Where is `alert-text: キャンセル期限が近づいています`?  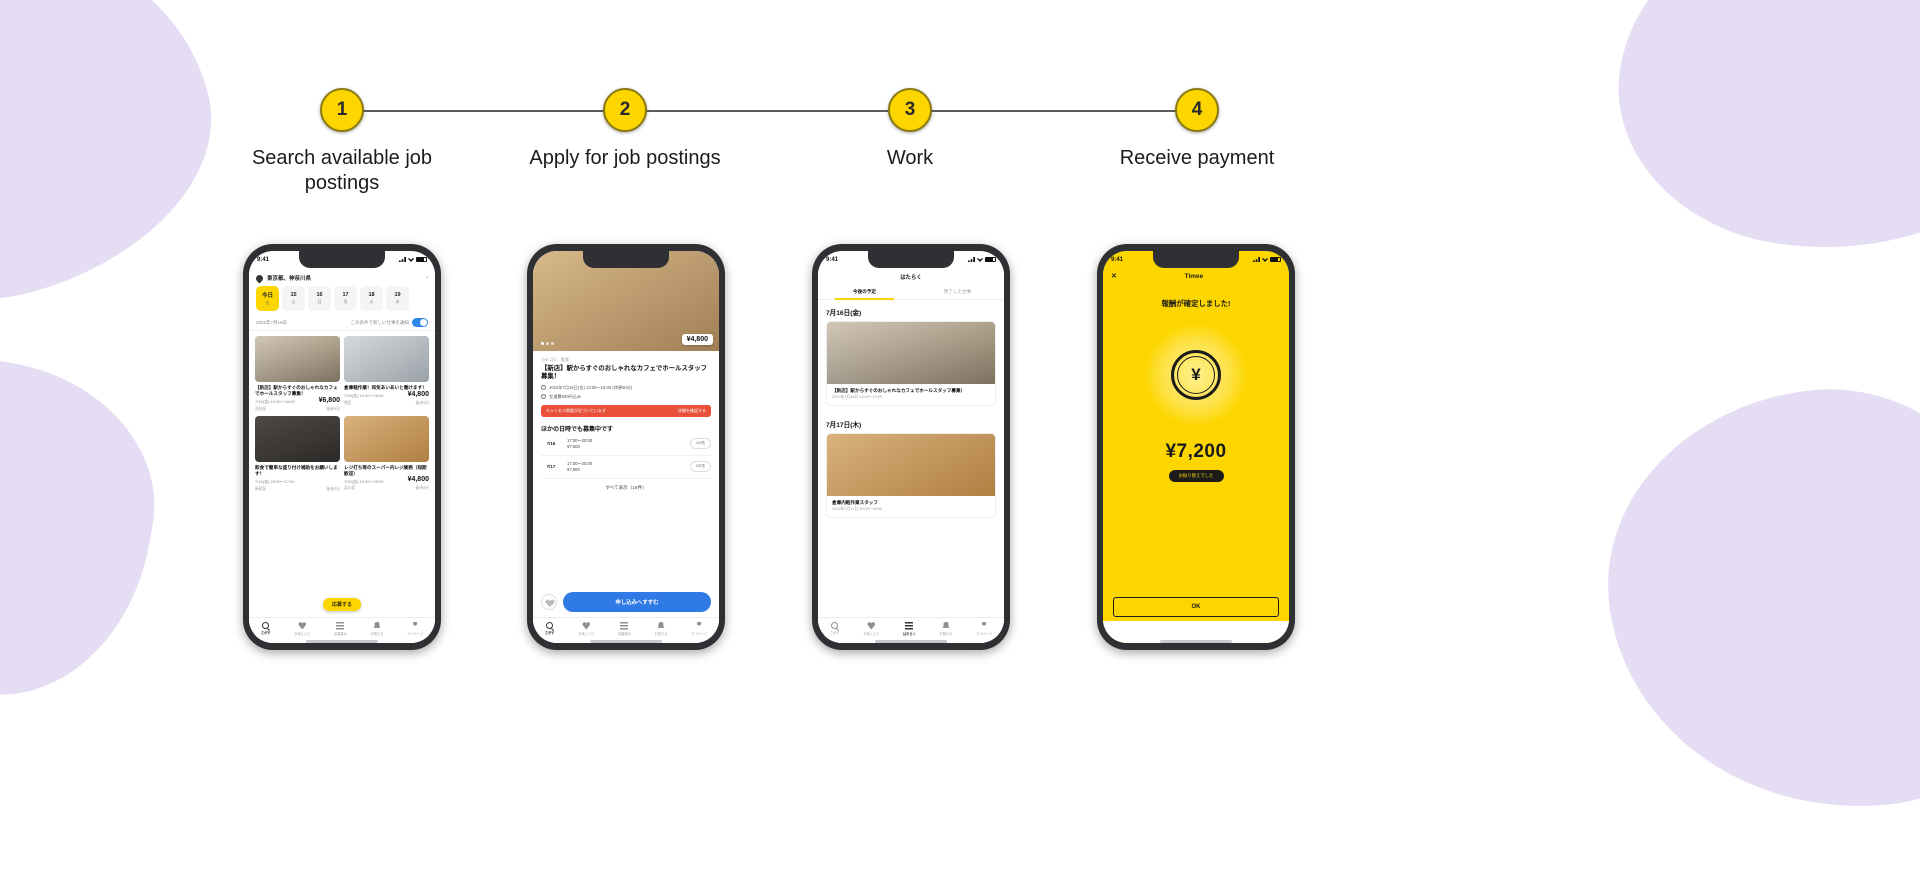 alert-text: キャンセル期限が近づいています is located at coordinates (576, 410).